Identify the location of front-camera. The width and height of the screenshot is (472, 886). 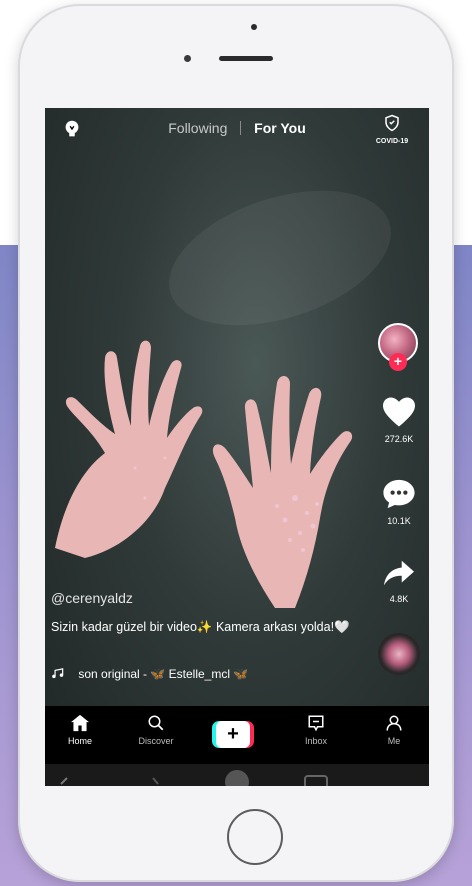
(254, 27).